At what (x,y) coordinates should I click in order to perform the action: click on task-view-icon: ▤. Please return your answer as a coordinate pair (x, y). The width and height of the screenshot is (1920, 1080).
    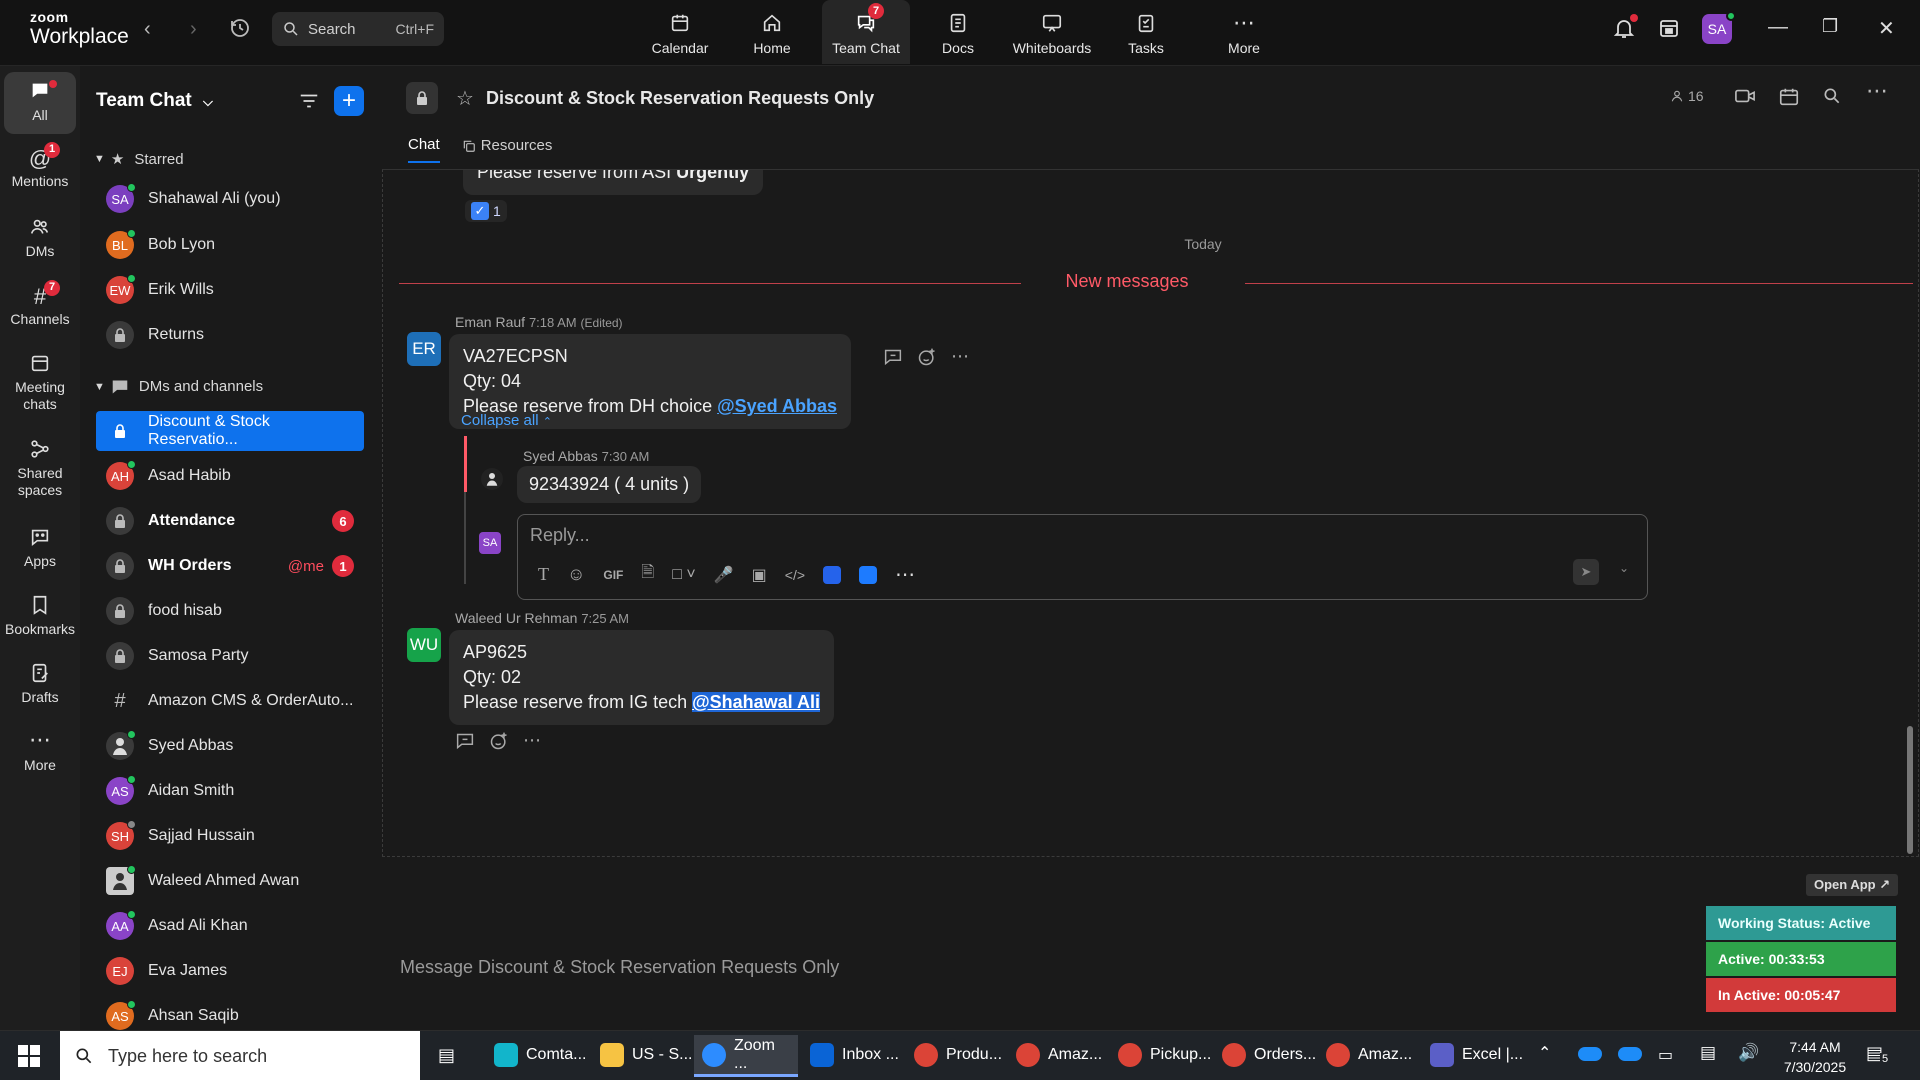
    Looking at the image, I should click on (446, 1055).